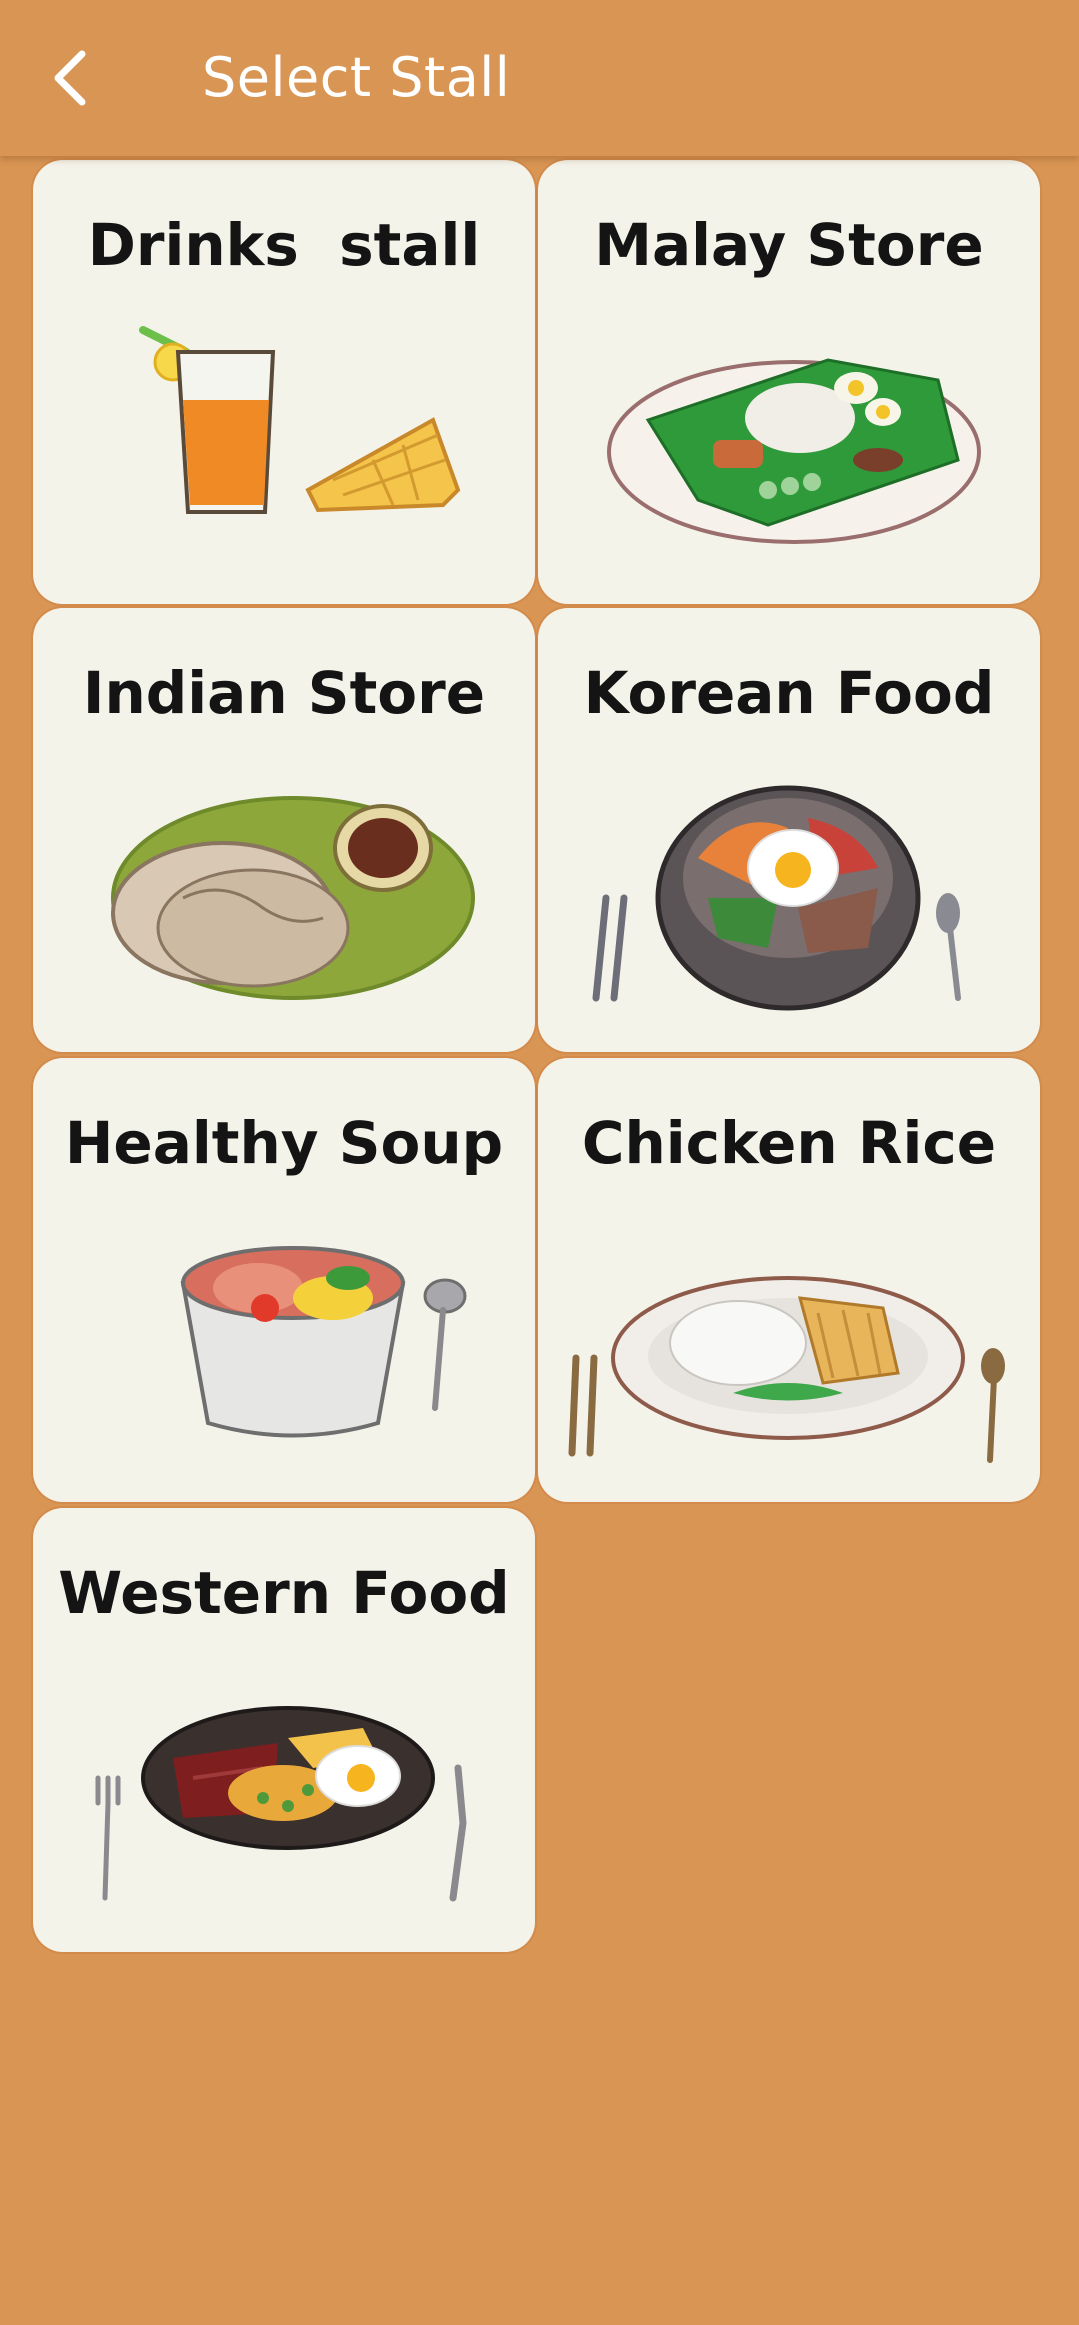 This screenshot has height=2325, width=1079. I want to click on stall-card-chicken-rice: Chicken Rice, so click(789, 1280).